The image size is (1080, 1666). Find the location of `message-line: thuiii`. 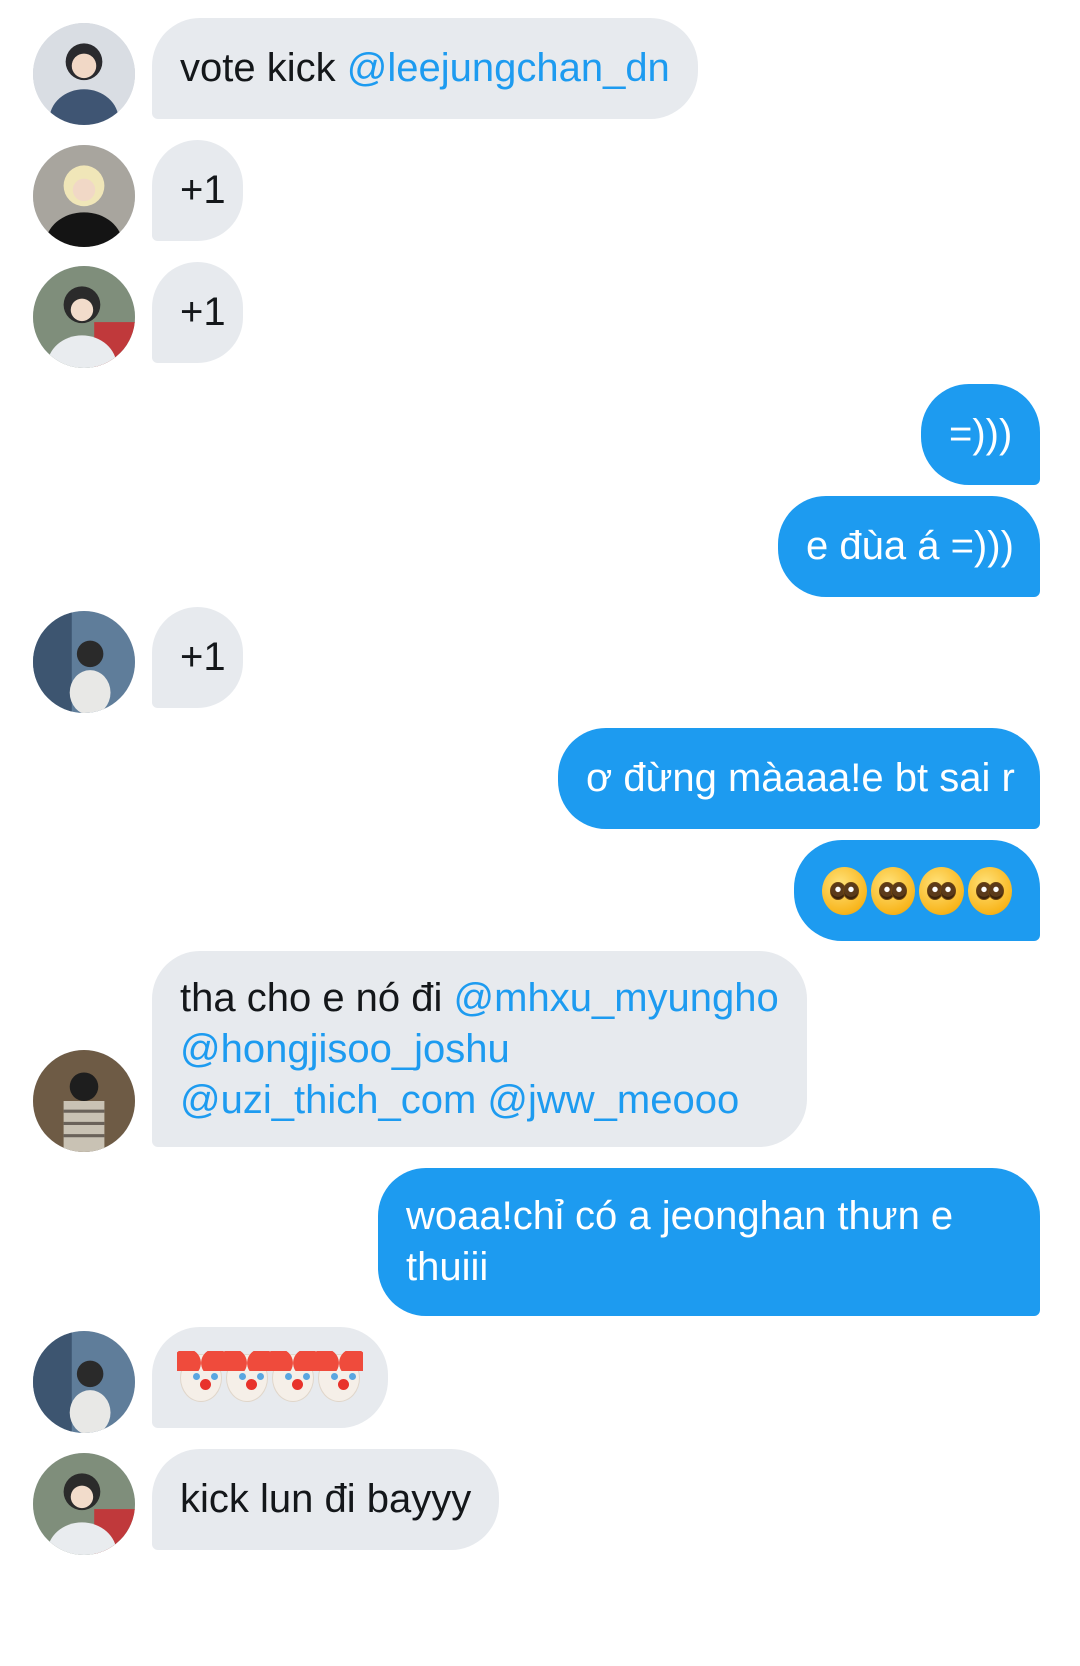

message-line: thuiii is located at coordinates (447, 1267).